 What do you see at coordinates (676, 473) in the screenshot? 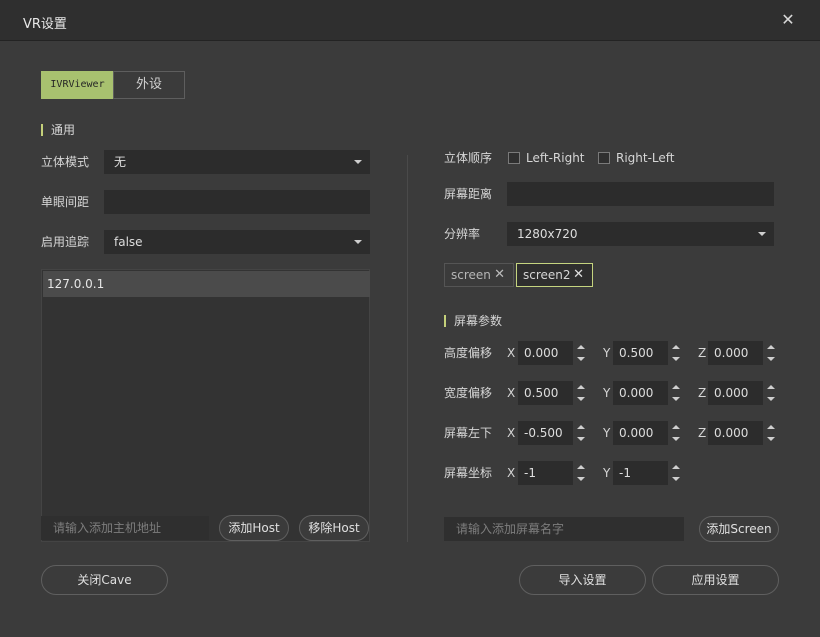
I see `screen-coord-y-stepper` at bounding box center [676, 473].